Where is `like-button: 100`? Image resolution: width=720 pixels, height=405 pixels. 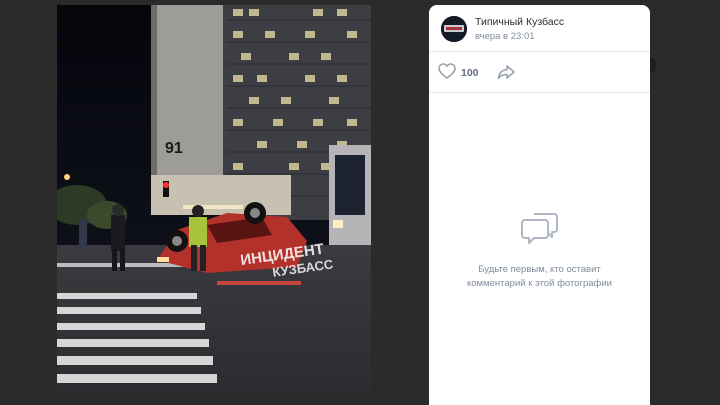 like-button: 100 is located at coordinates (458, 73).